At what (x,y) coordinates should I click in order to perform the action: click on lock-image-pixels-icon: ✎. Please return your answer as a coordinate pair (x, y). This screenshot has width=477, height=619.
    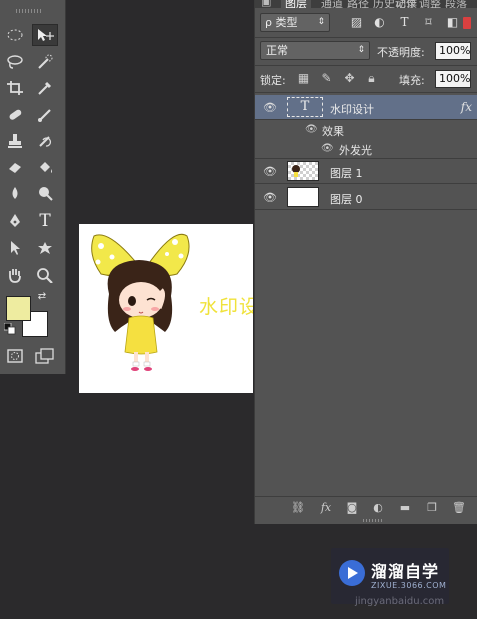
    Looking at the image, I should click on (326, 78).